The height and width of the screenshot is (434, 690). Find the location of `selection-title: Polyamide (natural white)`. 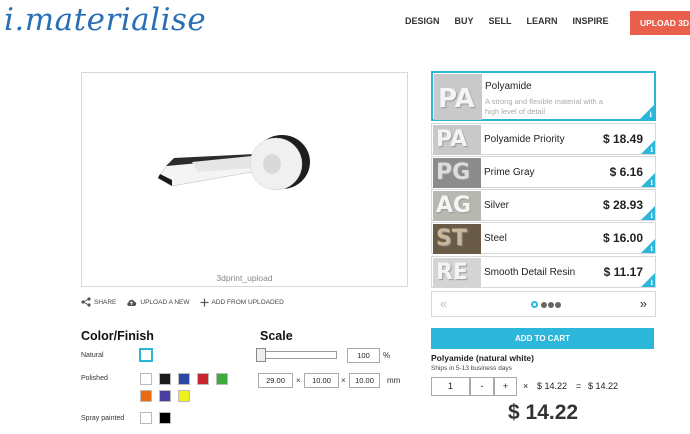

selection-title: Polyamide (natural white) is located at coordinates (482, 358).